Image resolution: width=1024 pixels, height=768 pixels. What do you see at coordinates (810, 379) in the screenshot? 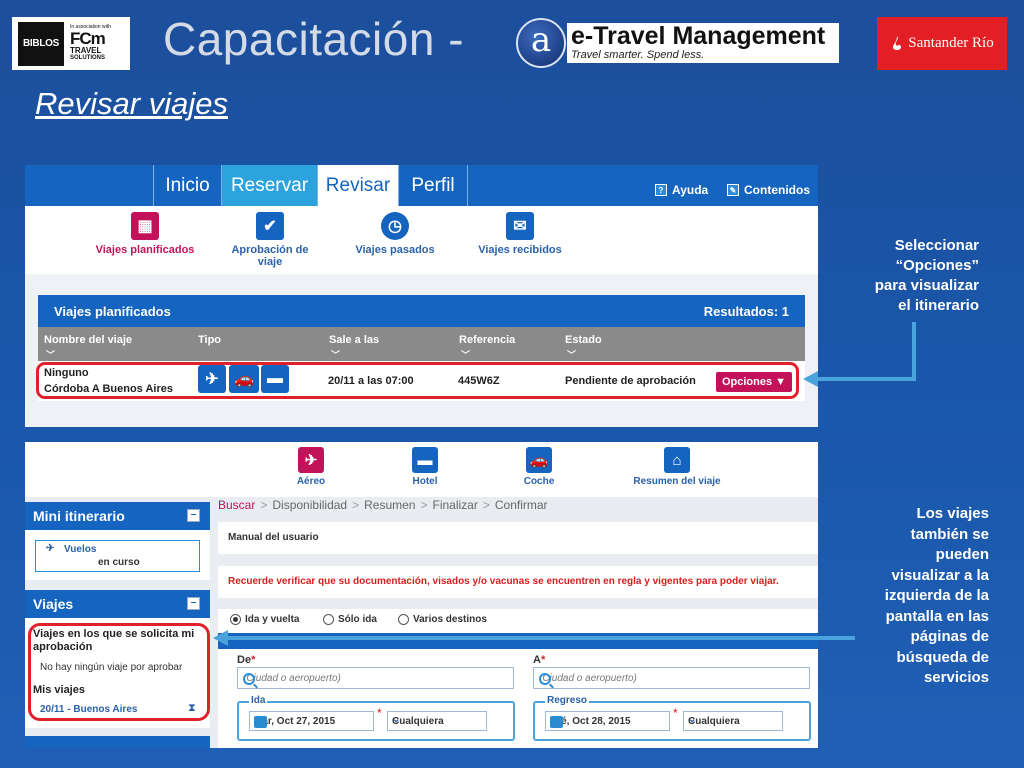
I see `callout-arrowhead-opciones` at bounding box center [810, 379].